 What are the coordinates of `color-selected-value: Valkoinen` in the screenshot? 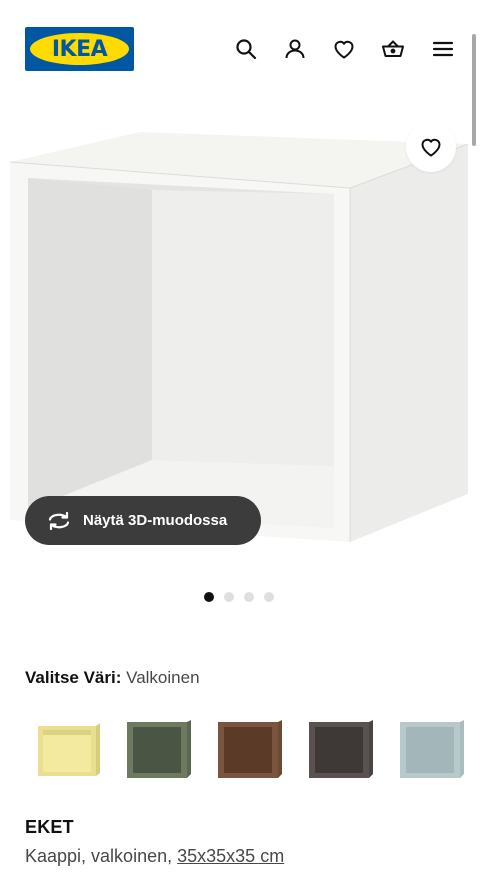 It's located at (163, 677).